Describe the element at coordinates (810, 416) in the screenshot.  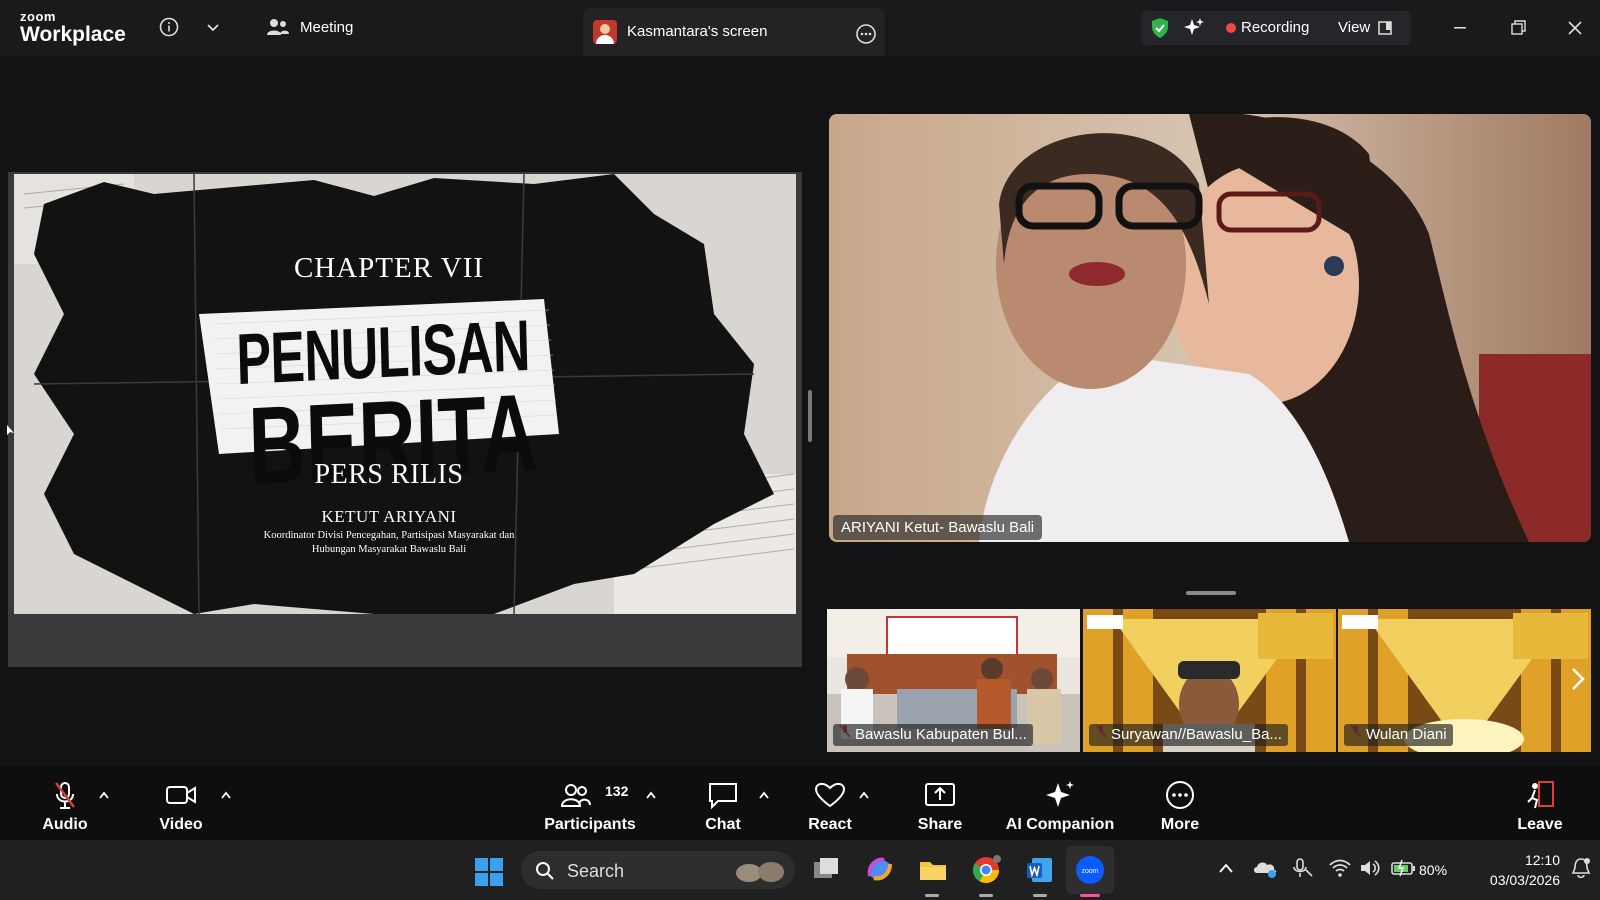
I see `split-resize-handle` at that location.